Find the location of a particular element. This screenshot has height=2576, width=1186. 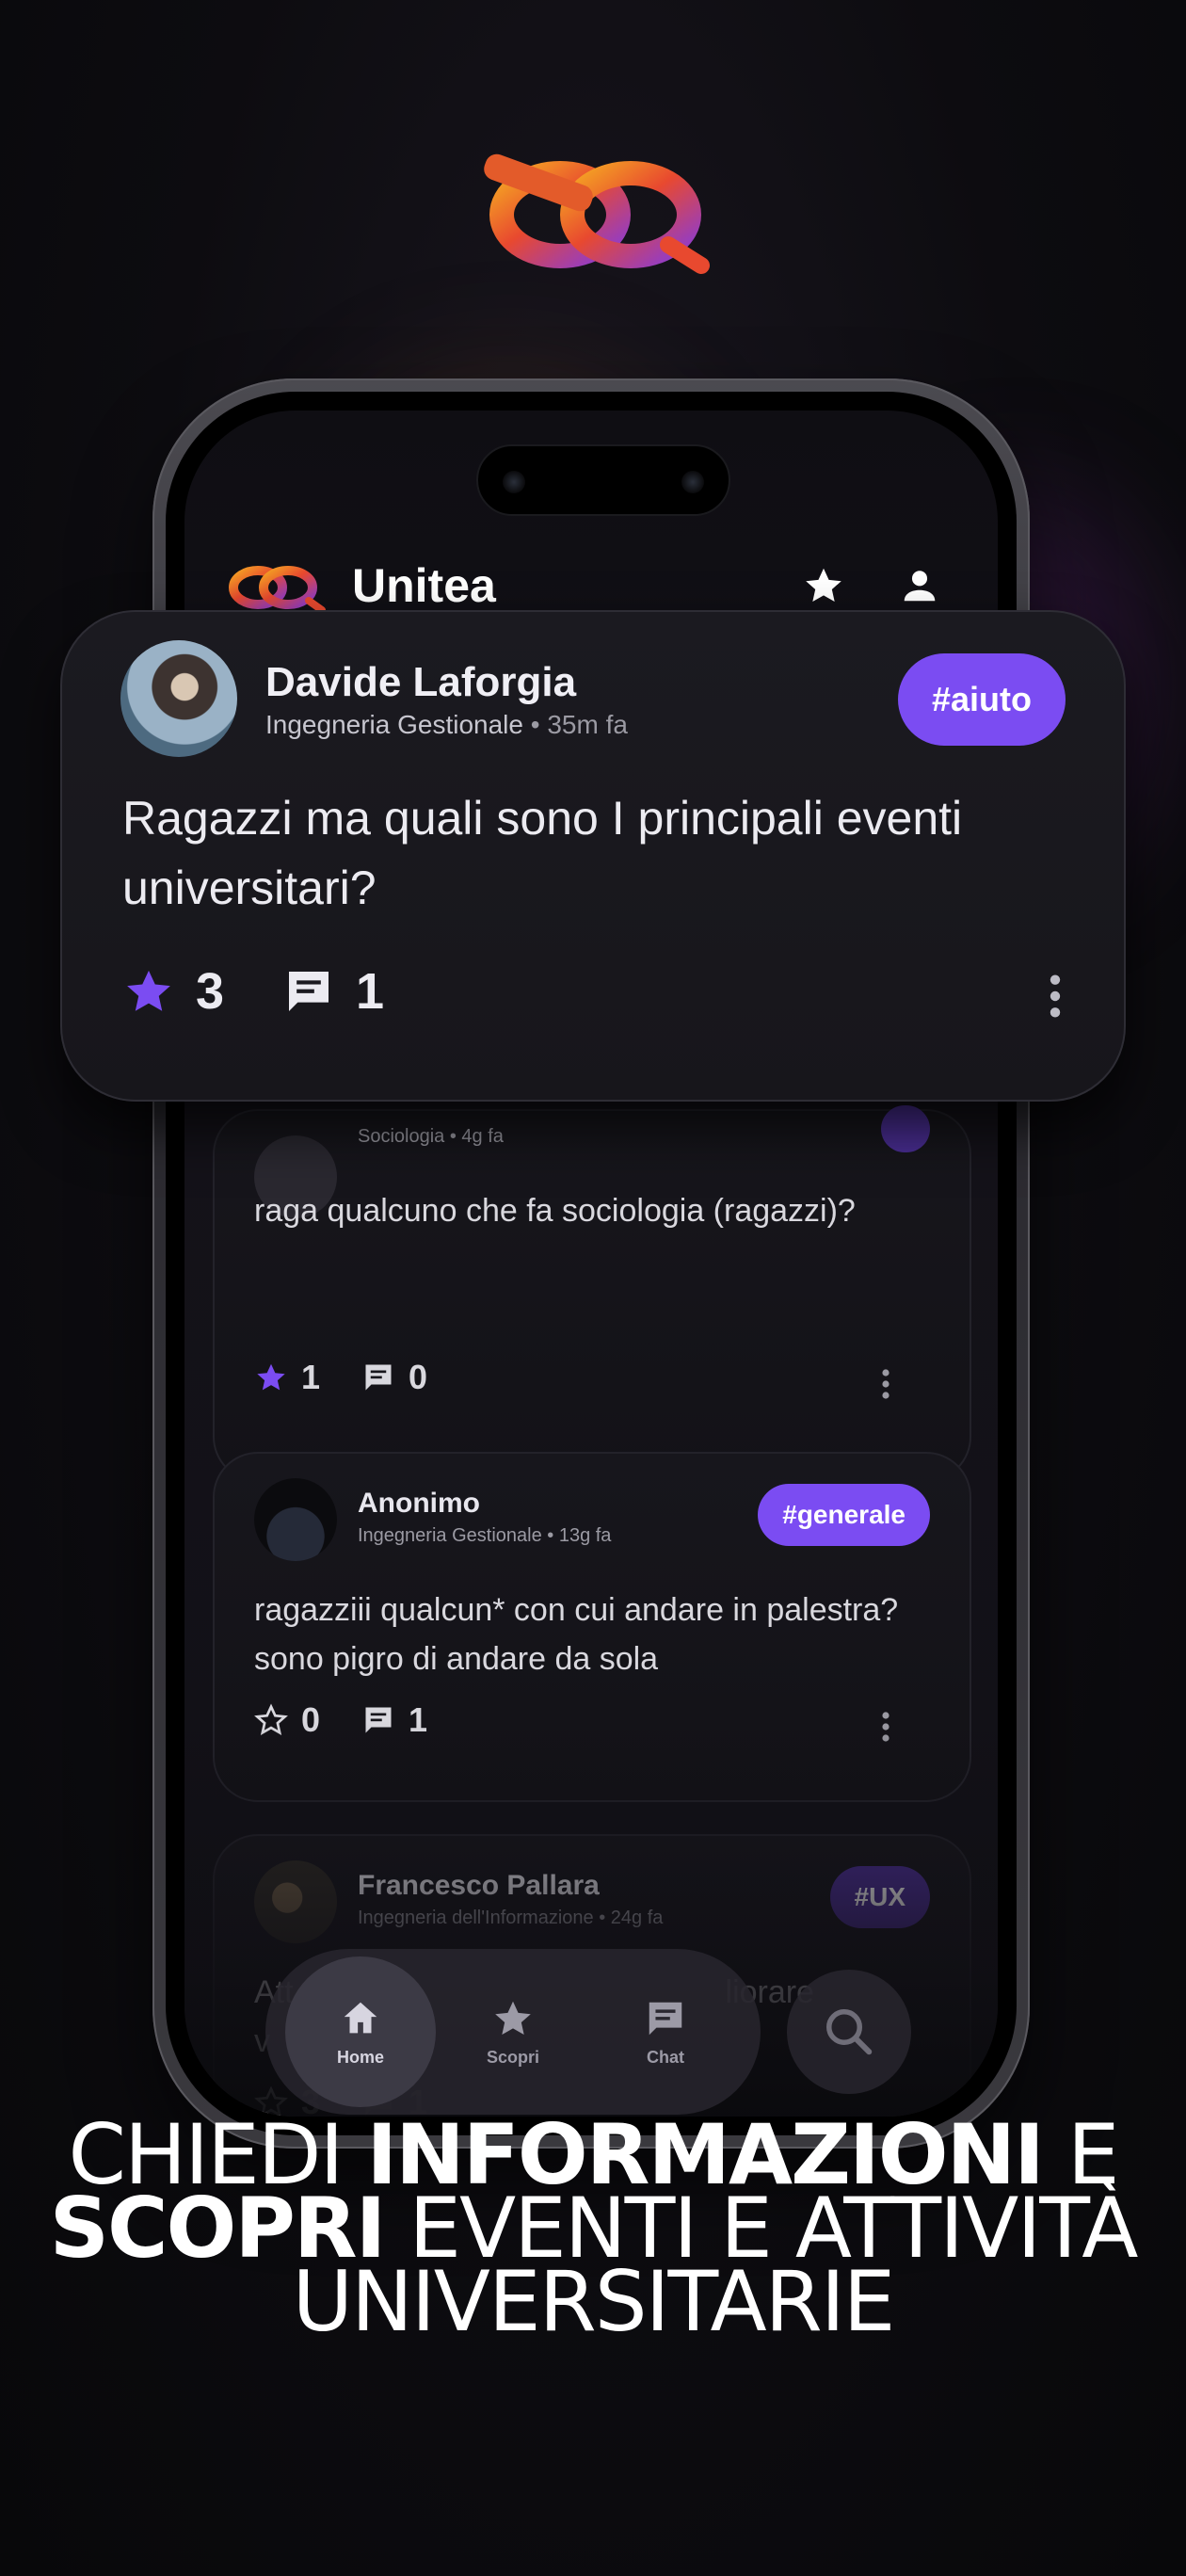

app-title: Unitea is located at coordinates (424, 585).